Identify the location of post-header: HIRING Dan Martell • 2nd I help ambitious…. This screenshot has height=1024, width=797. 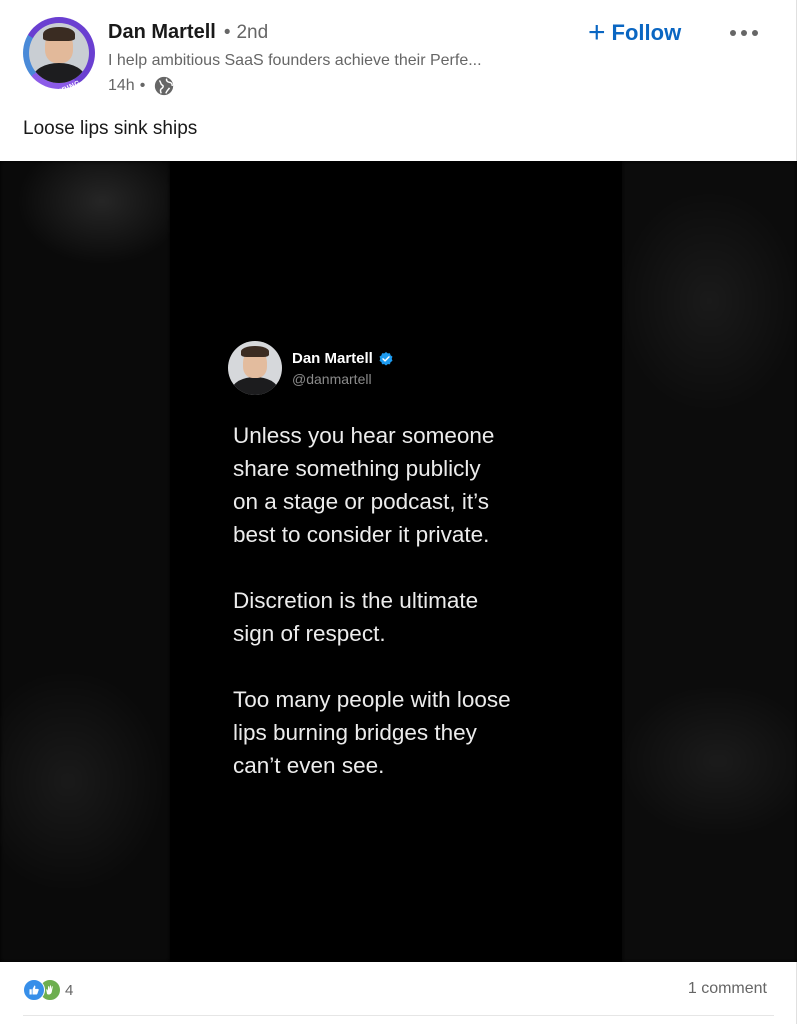
(398, 55).